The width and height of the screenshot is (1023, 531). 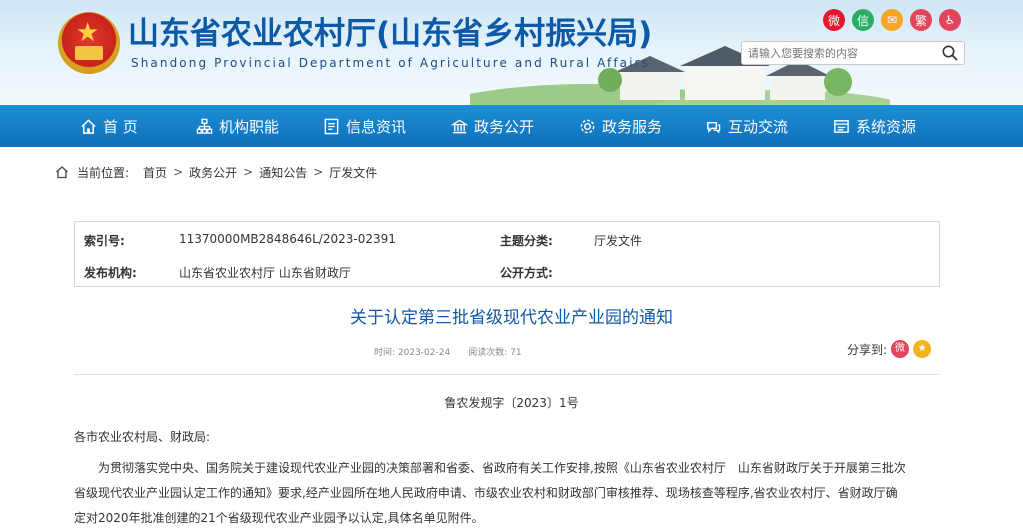 I want to click on topic-value: 厅发文件, so click(x=618, y=241).